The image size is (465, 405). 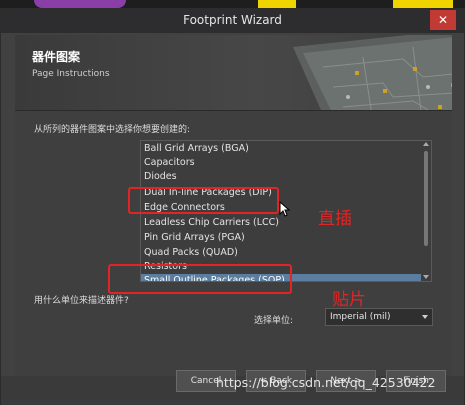 What do you see at coordinates (56, 57) in the screenshot?
I see `page-title: 器件图案` at bounding box center [56, 57].